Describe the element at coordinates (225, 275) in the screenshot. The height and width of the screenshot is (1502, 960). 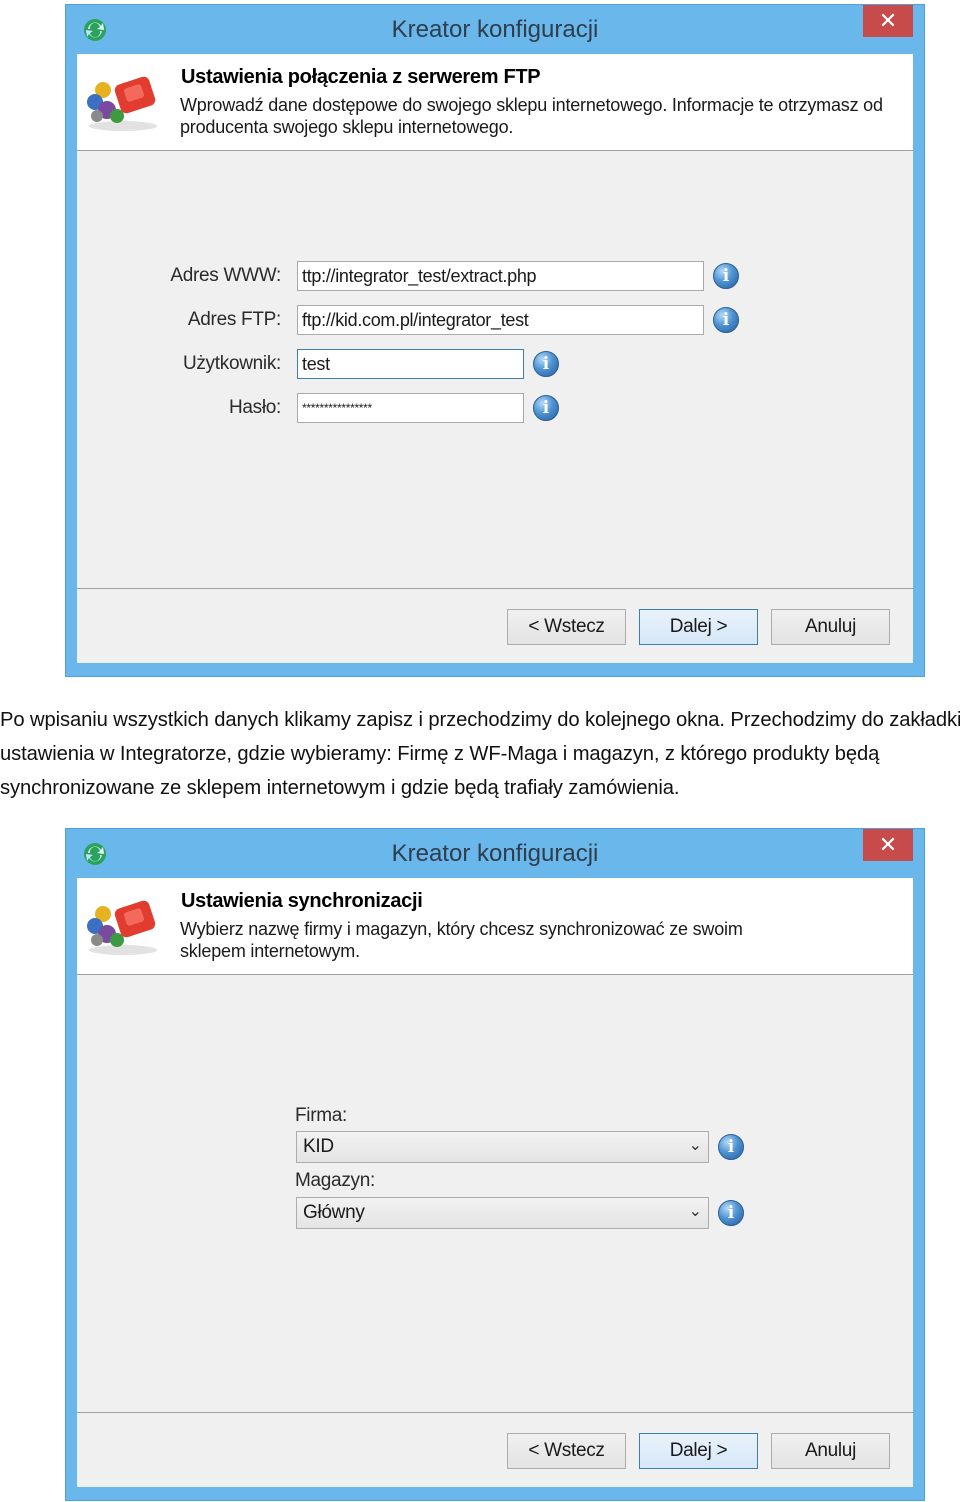
I see `www-label: Adres WWW:` at that location.